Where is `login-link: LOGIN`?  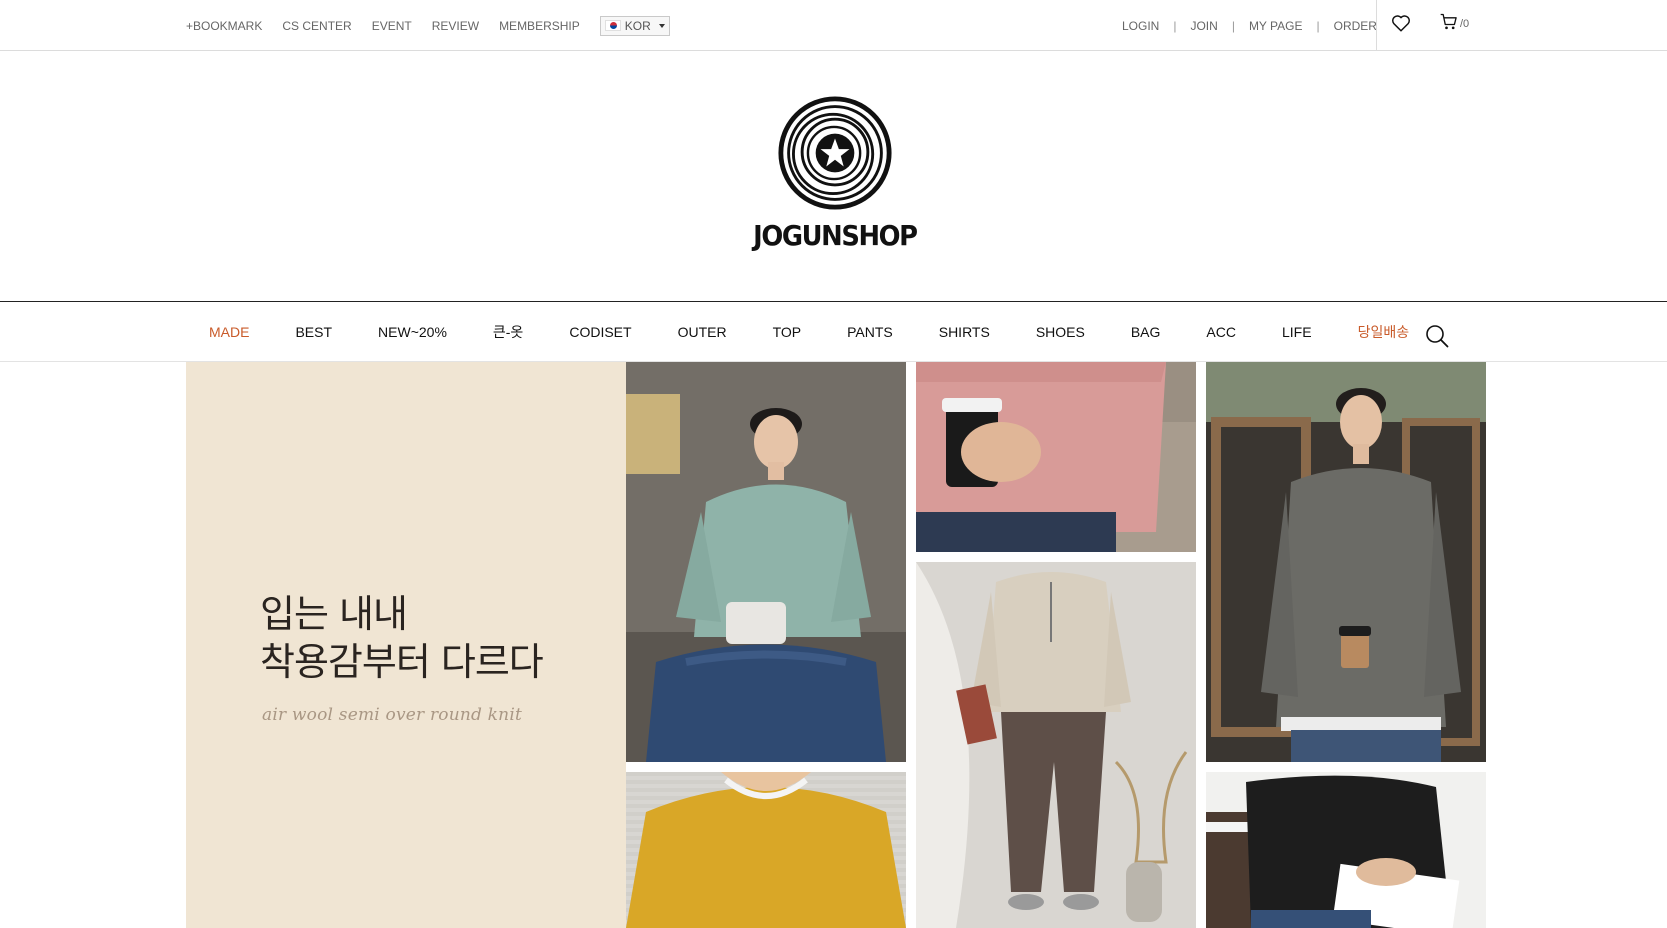
login-link: LOGIN is located at coordinates (1140, 26).